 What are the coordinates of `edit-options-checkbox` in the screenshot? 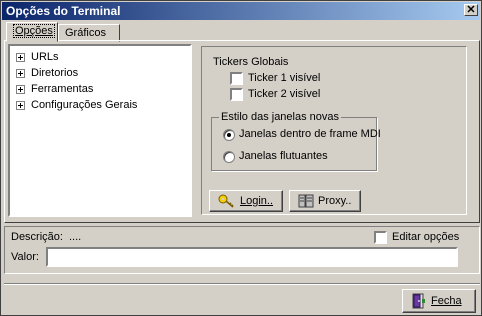 It's located at (380, 237).